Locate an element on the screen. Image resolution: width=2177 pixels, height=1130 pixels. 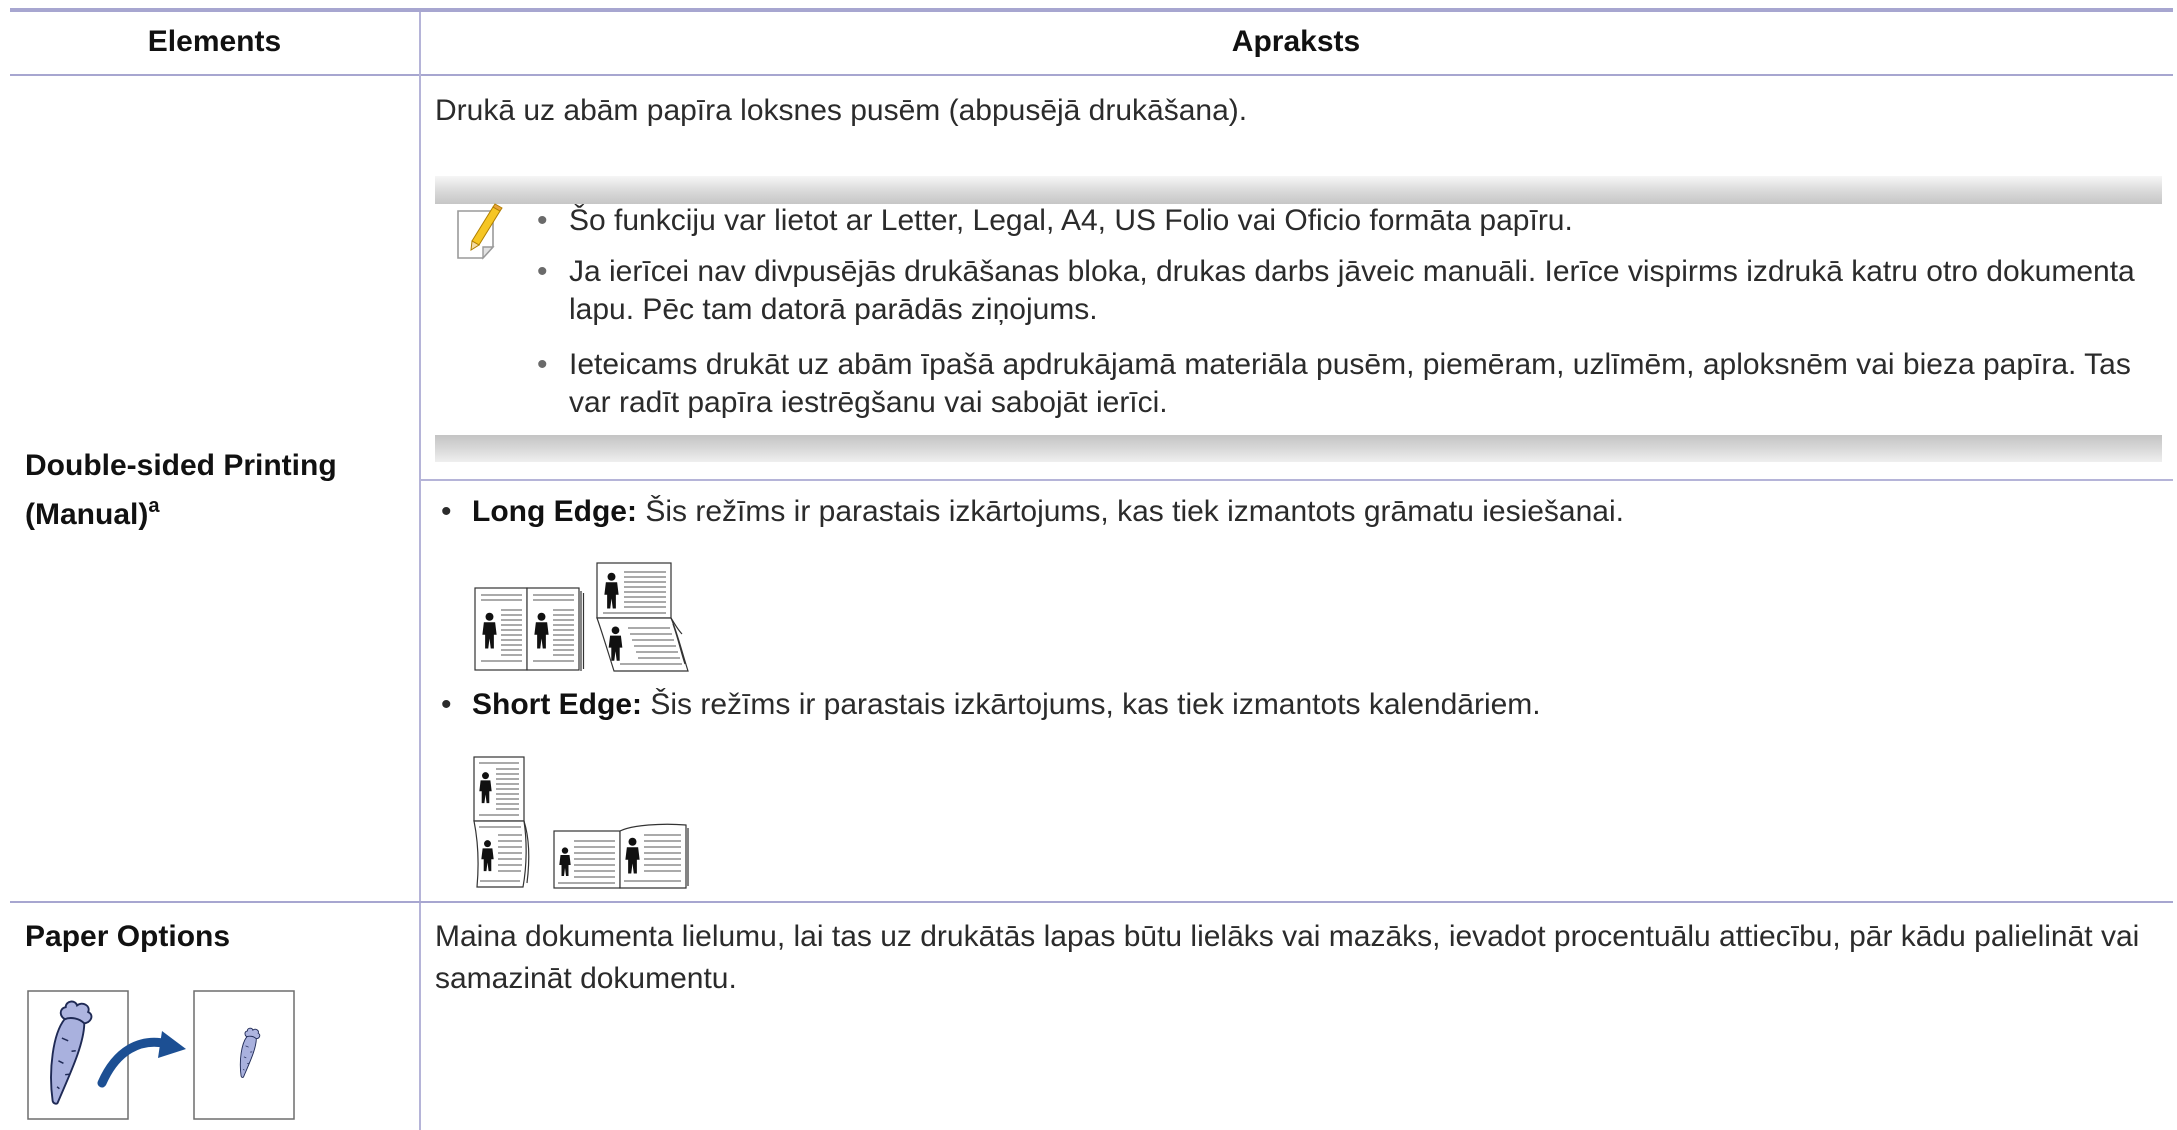
header-elements: Elements is located at coordinates (214, 41).